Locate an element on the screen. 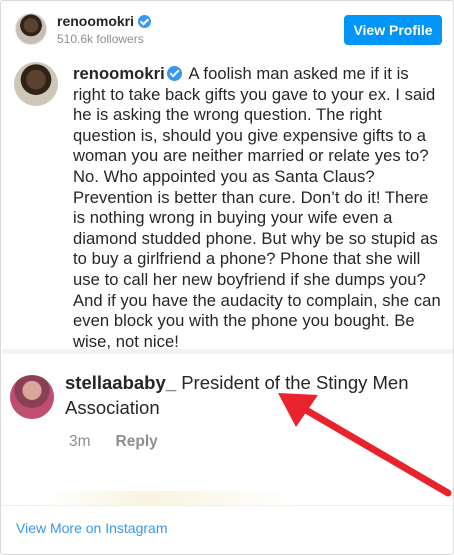 Image resolution: width=454 pixels, height=555 pixels. comment-reply: Reply is located at coordinates (136, 441).